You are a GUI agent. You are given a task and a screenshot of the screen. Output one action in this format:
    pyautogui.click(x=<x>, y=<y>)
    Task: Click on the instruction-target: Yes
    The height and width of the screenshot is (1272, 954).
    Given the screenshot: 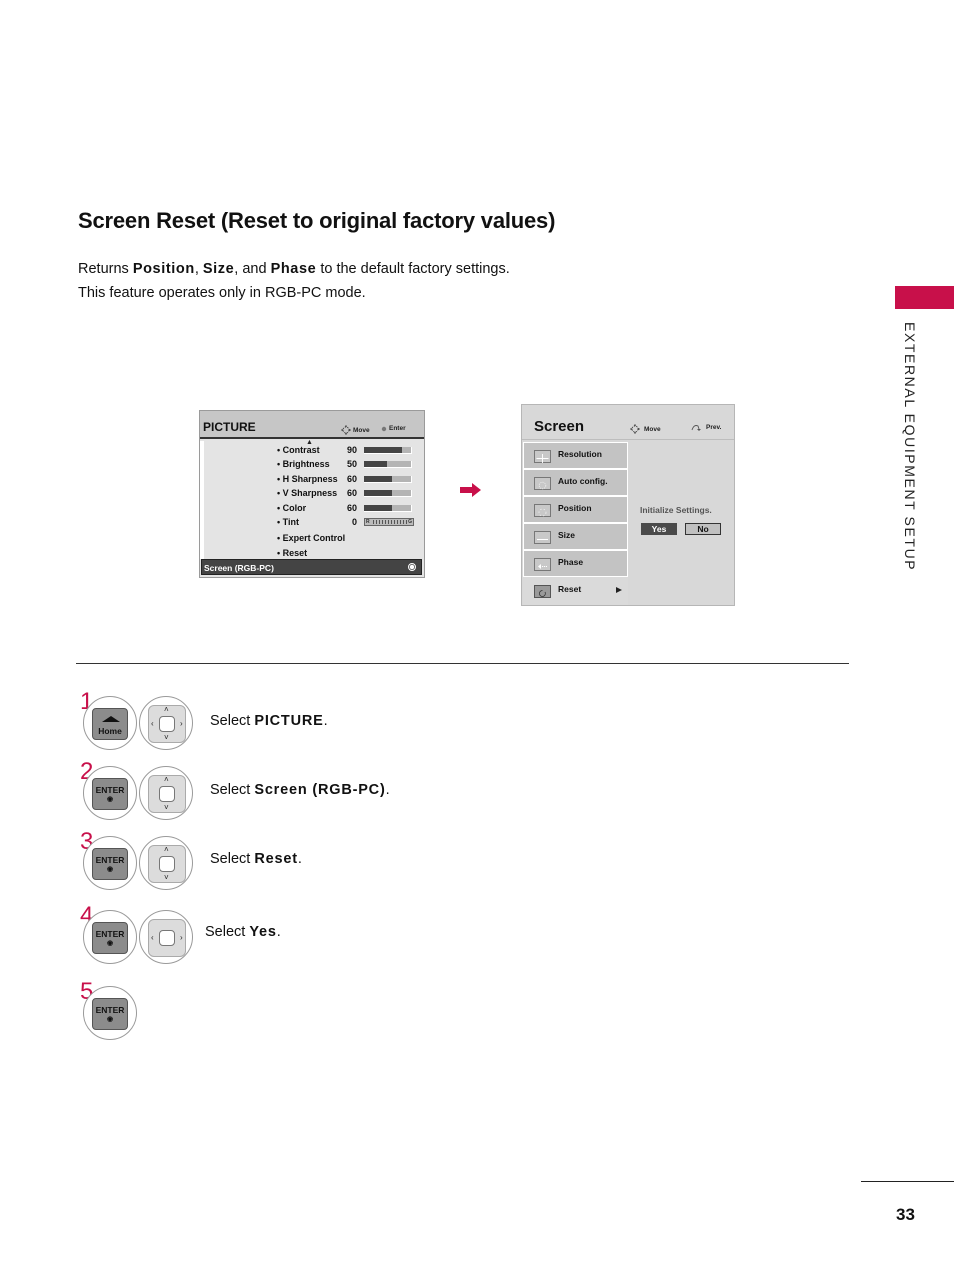 What is the action you would take?
    pyautogui.click(x=263, y=932)
    